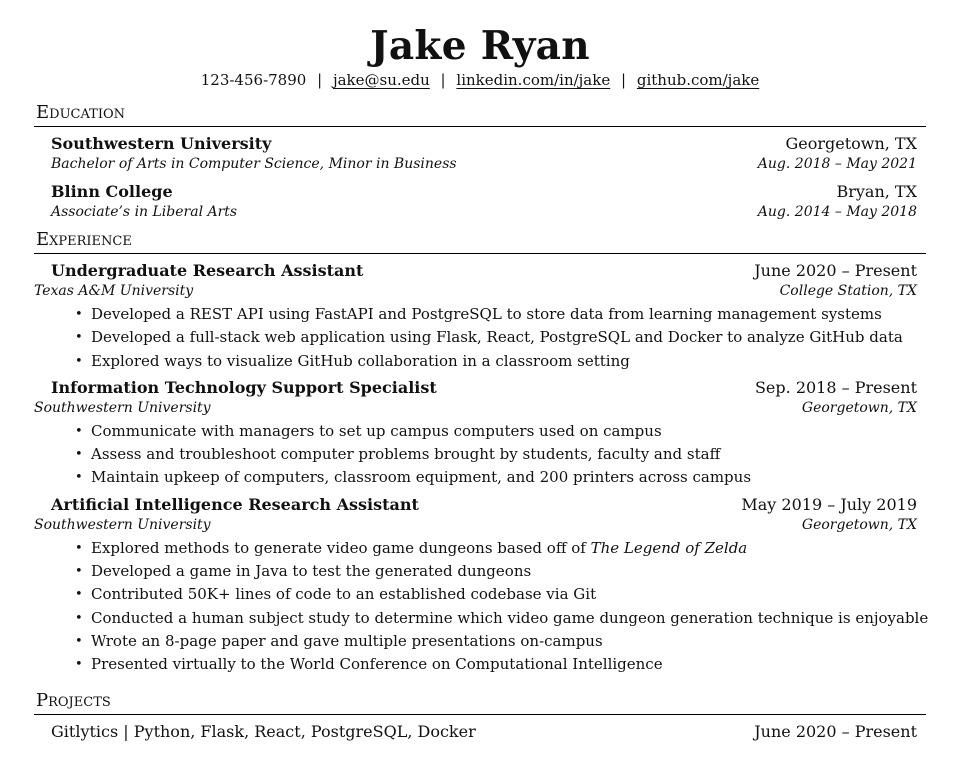 This screenshot has width=956, height=762. What do you see at coordinates (144, 212) in the screenshot?
I see `degree: Associate’s in Liberal Arts` at bounding box center [144, 212].